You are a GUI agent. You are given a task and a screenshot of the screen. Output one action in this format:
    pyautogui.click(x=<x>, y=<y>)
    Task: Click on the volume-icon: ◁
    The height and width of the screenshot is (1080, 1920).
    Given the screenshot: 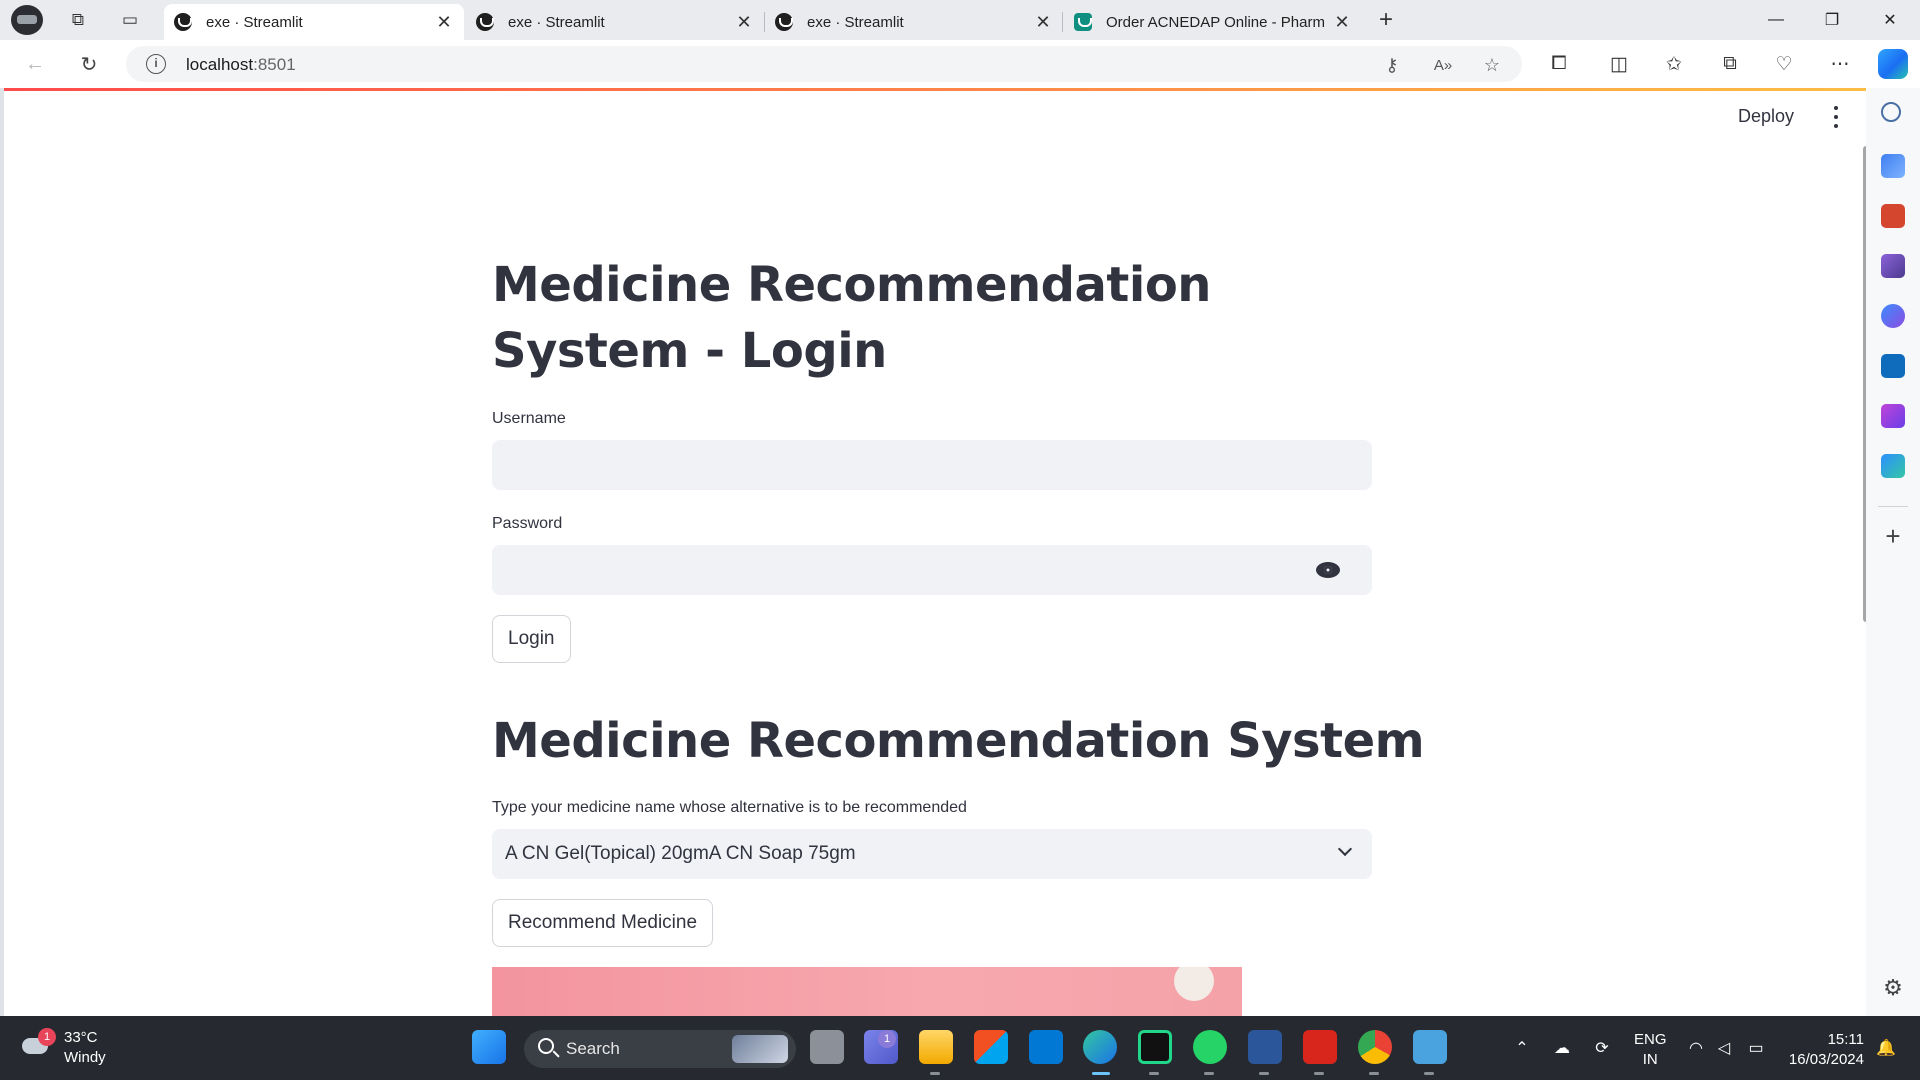 What is the action you would take?
    pyautogui.click(x=1724, y=1048)
    